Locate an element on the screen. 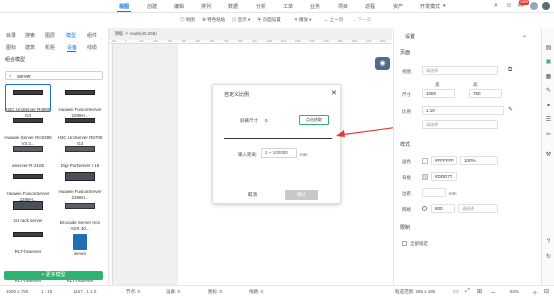 This screenshot has width=554, height=296. tab-icons: 图标 is located at coordinates (11, 47).